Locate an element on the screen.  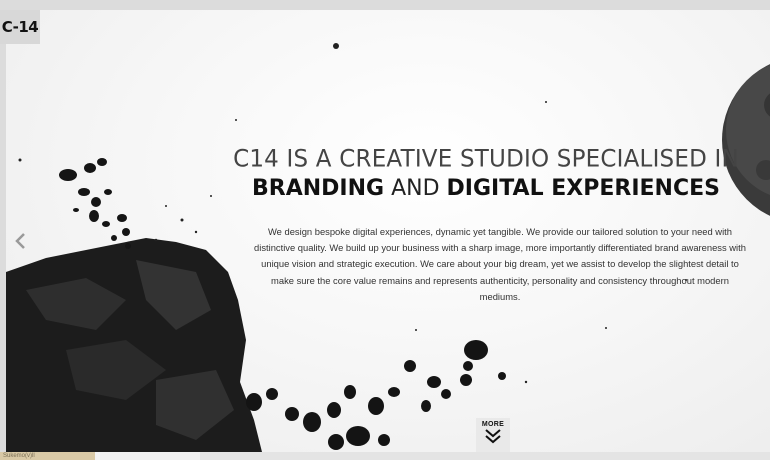
debris-cluster-bottom is located at coordinates (376, 395).